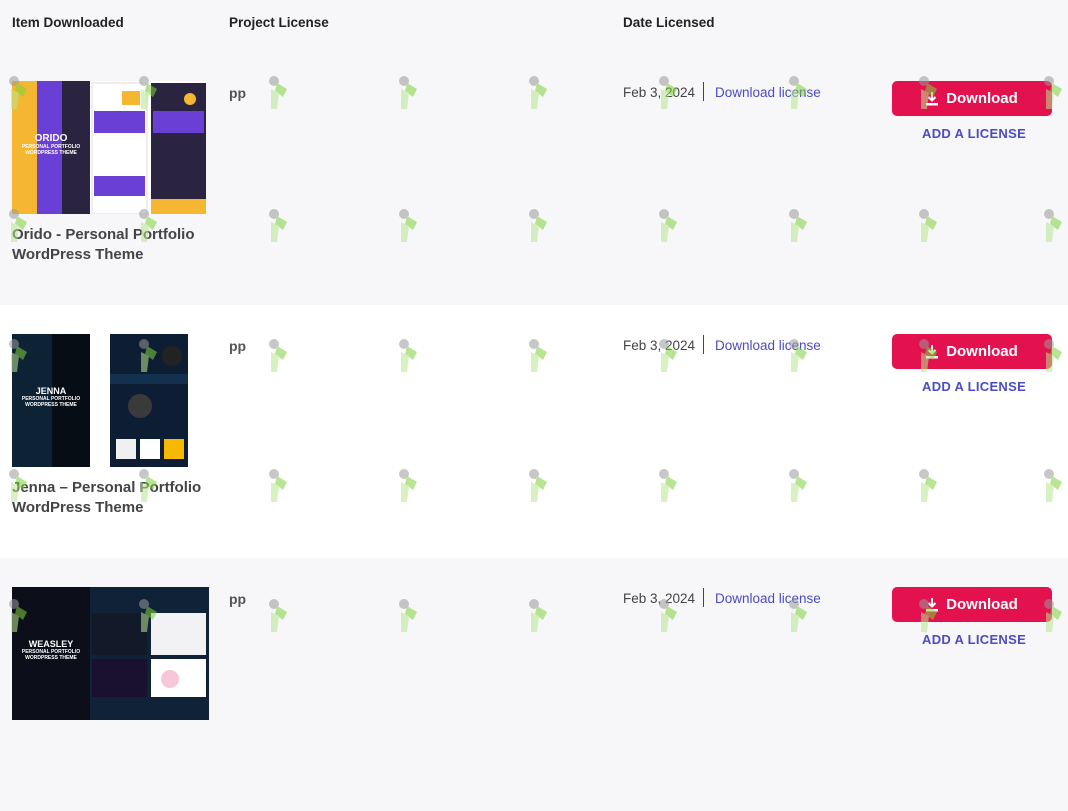 The width and height of the screenshot is (1068, 811). Describe the element at coordinates (51, 391) in the screenshot. I see `thumb-title: JENNA` at that location.